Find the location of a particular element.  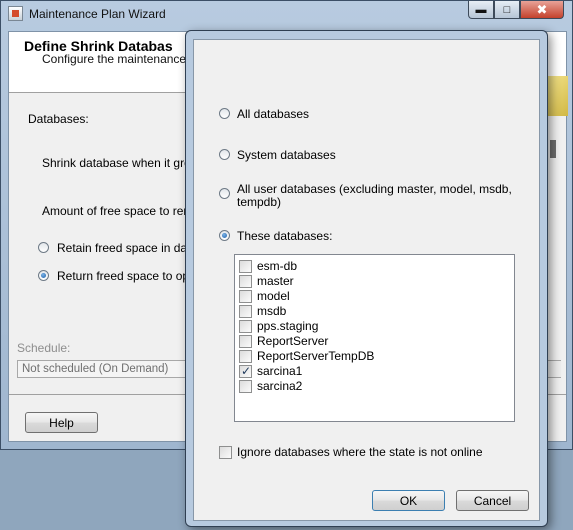

window-title: Maintenance Plan Wizard is located at coordinates (97, 14).